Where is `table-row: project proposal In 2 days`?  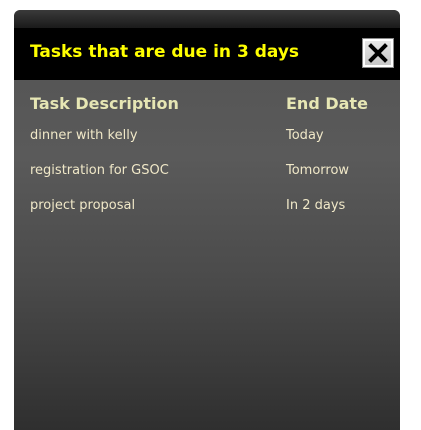 table-row: project proposal In 2 days is located at coordinates (210, 215).